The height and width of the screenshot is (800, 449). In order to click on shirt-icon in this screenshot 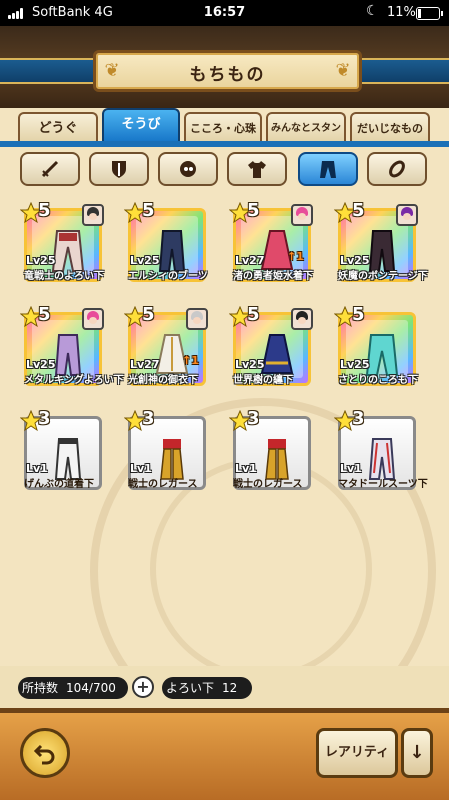, I will do `click(257, 169)`.